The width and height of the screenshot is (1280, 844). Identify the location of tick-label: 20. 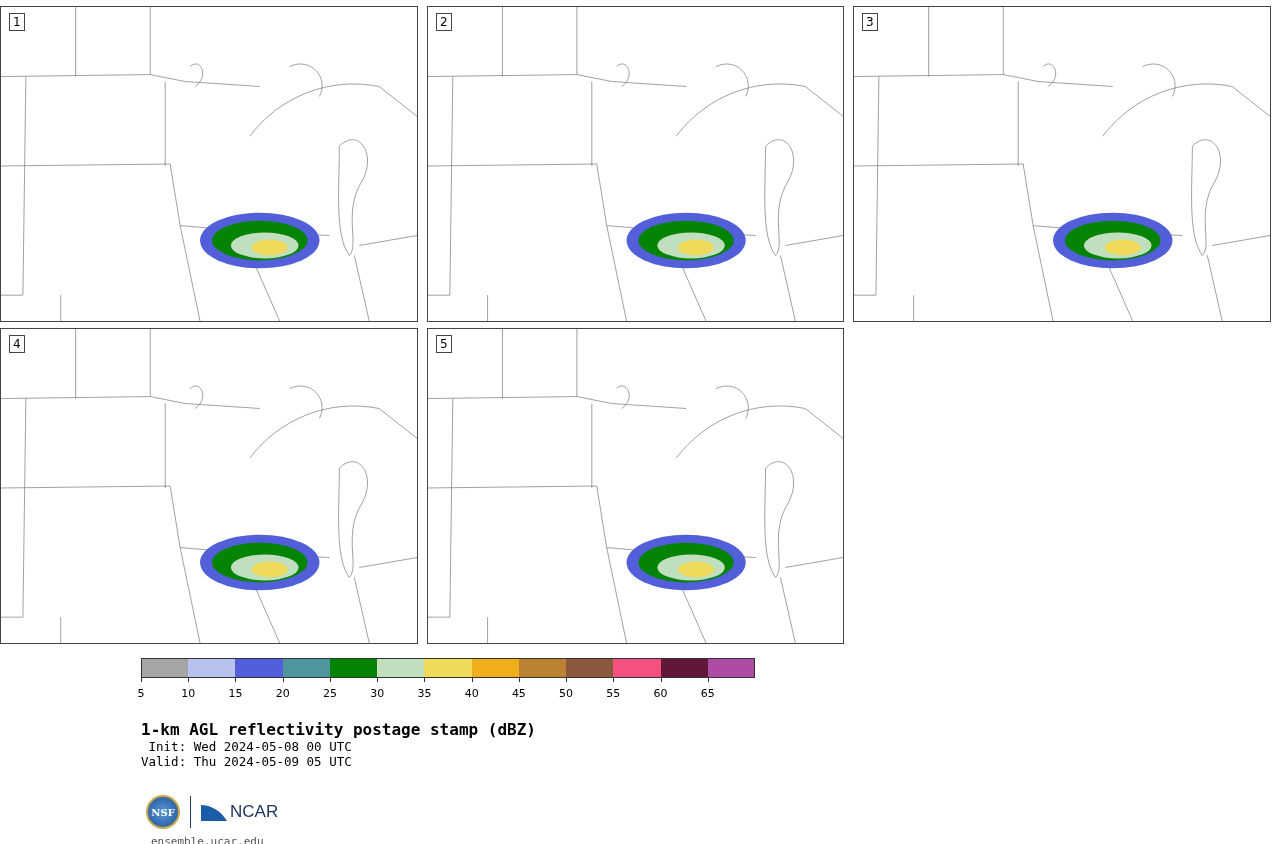
(282, 693).